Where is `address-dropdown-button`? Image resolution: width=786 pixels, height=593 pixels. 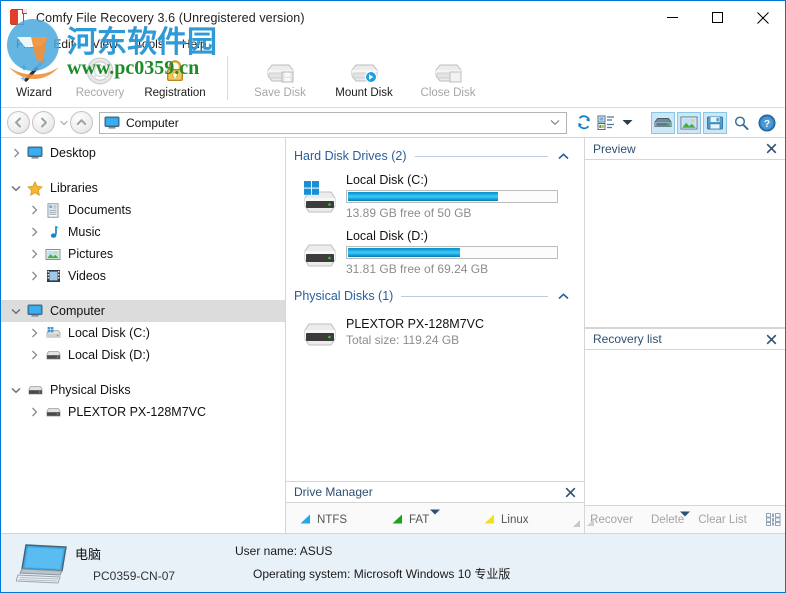
address-dropdown-button is located at coordinates (555, 122).